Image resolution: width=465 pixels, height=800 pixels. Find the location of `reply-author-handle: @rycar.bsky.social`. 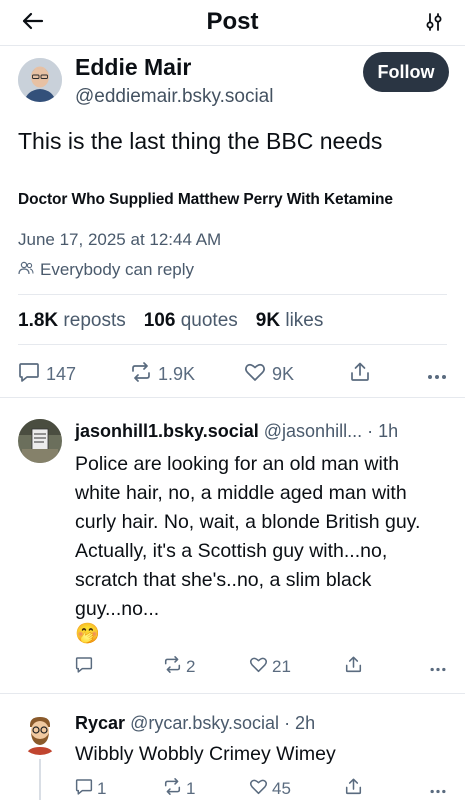

reply-author-handle: @rycar.bsky.social is located at coordinates (204, 723).